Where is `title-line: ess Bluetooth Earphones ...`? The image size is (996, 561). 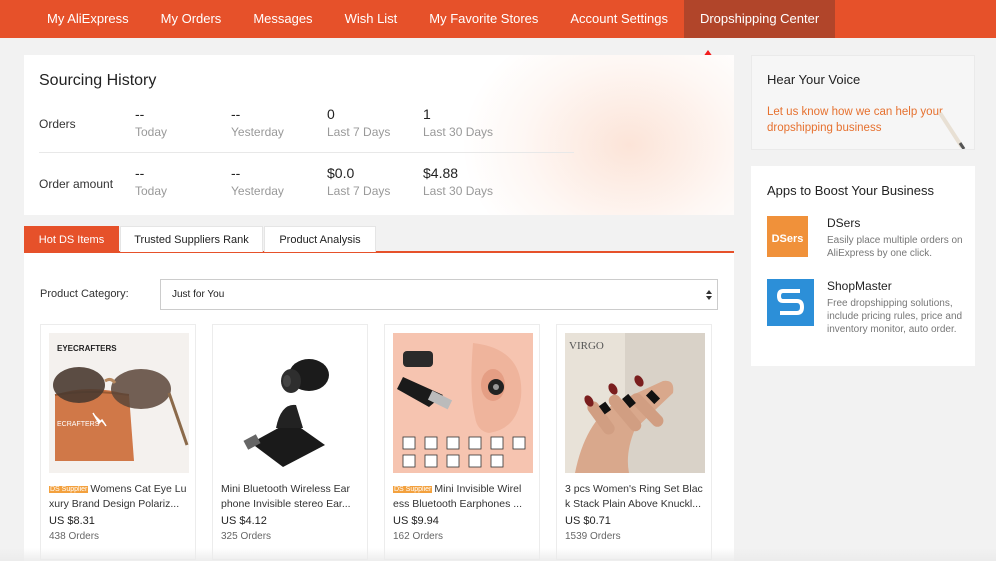 title-line: ess Bluetooth Earphones ... is located at coordinates (457, 504).